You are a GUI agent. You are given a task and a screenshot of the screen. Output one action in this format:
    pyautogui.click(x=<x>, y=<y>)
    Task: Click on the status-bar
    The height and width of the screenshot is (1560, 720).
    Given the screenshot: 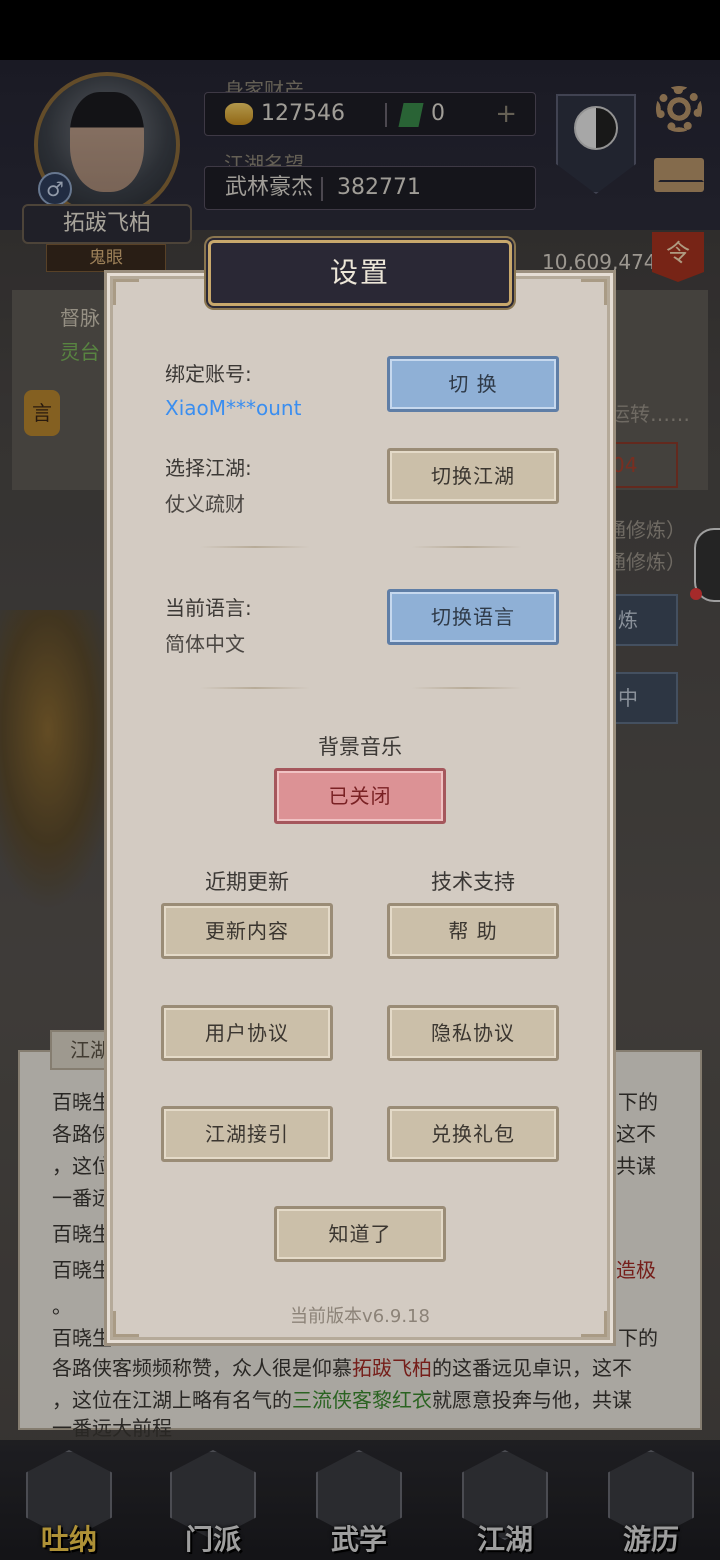 What is the action you would take?
    pyautogui.click(x=360, y=30)
    